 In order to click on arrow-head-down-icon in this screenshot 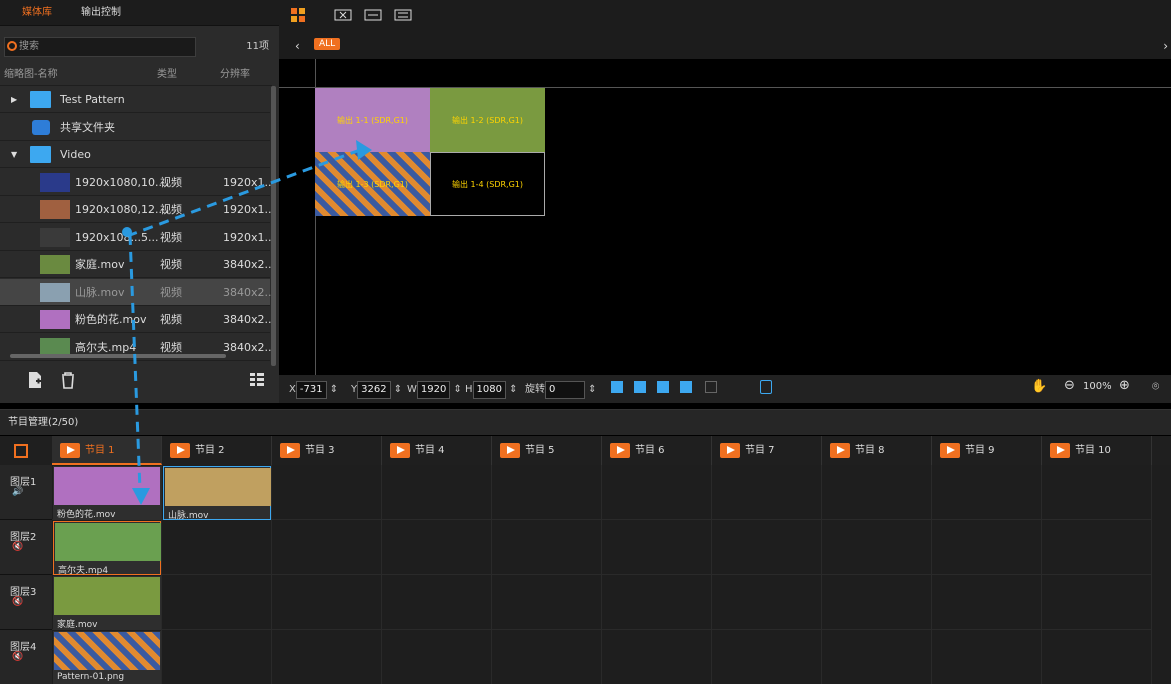, I will do `click(141, 496)`.